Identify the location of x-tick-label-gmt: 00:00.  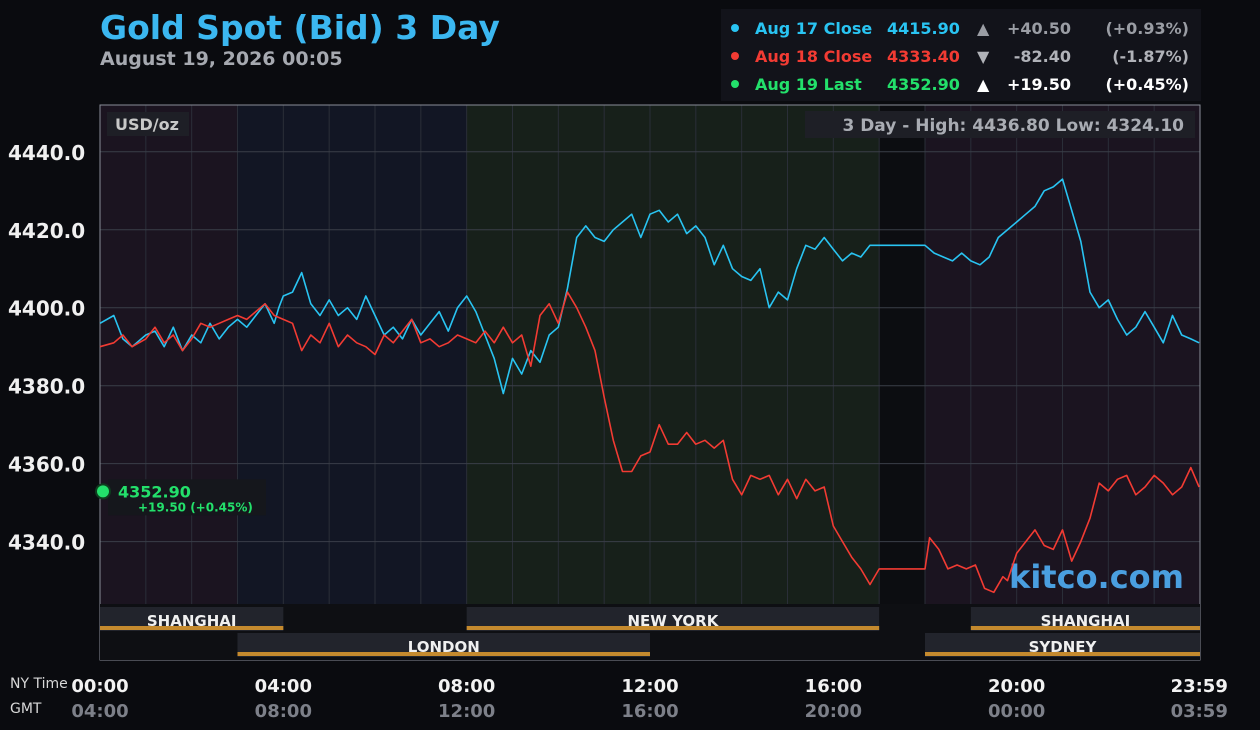
(1016, 711).